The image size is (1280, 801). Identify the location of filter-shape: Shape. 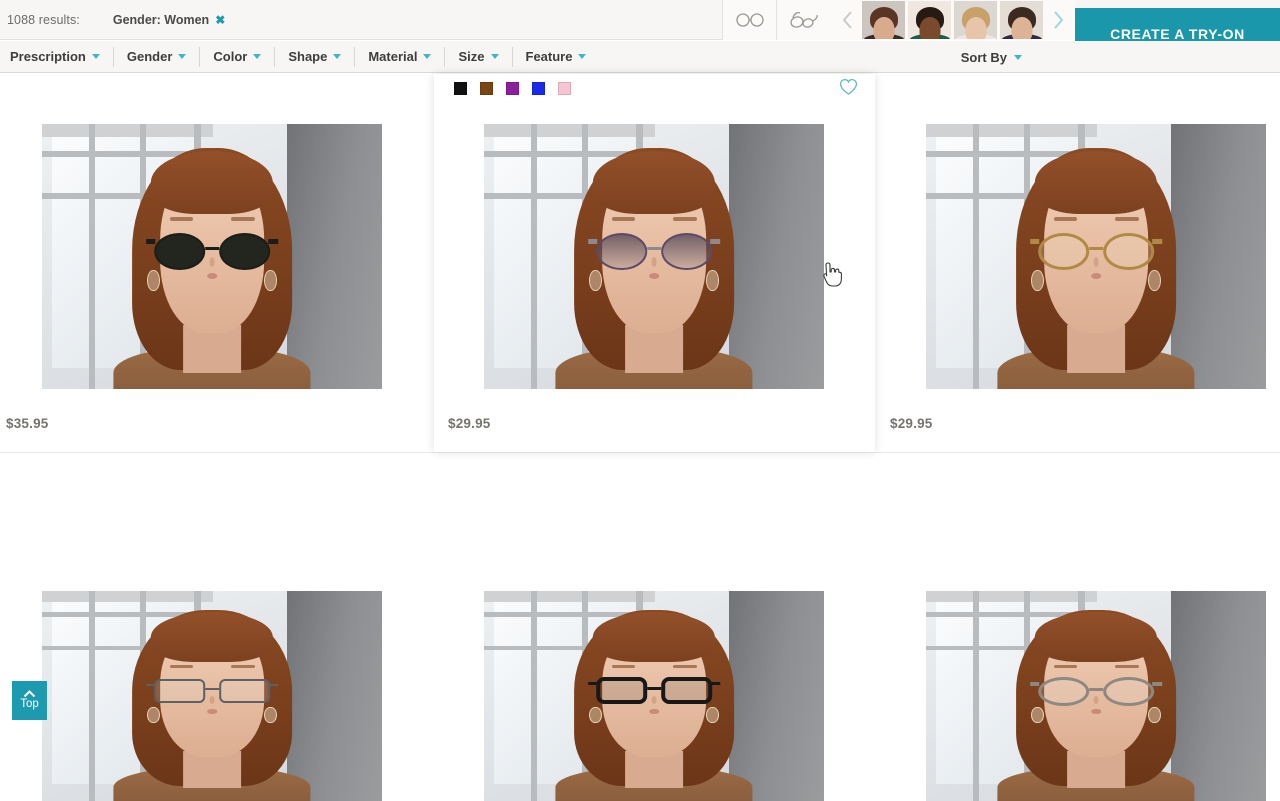
(315, 57).